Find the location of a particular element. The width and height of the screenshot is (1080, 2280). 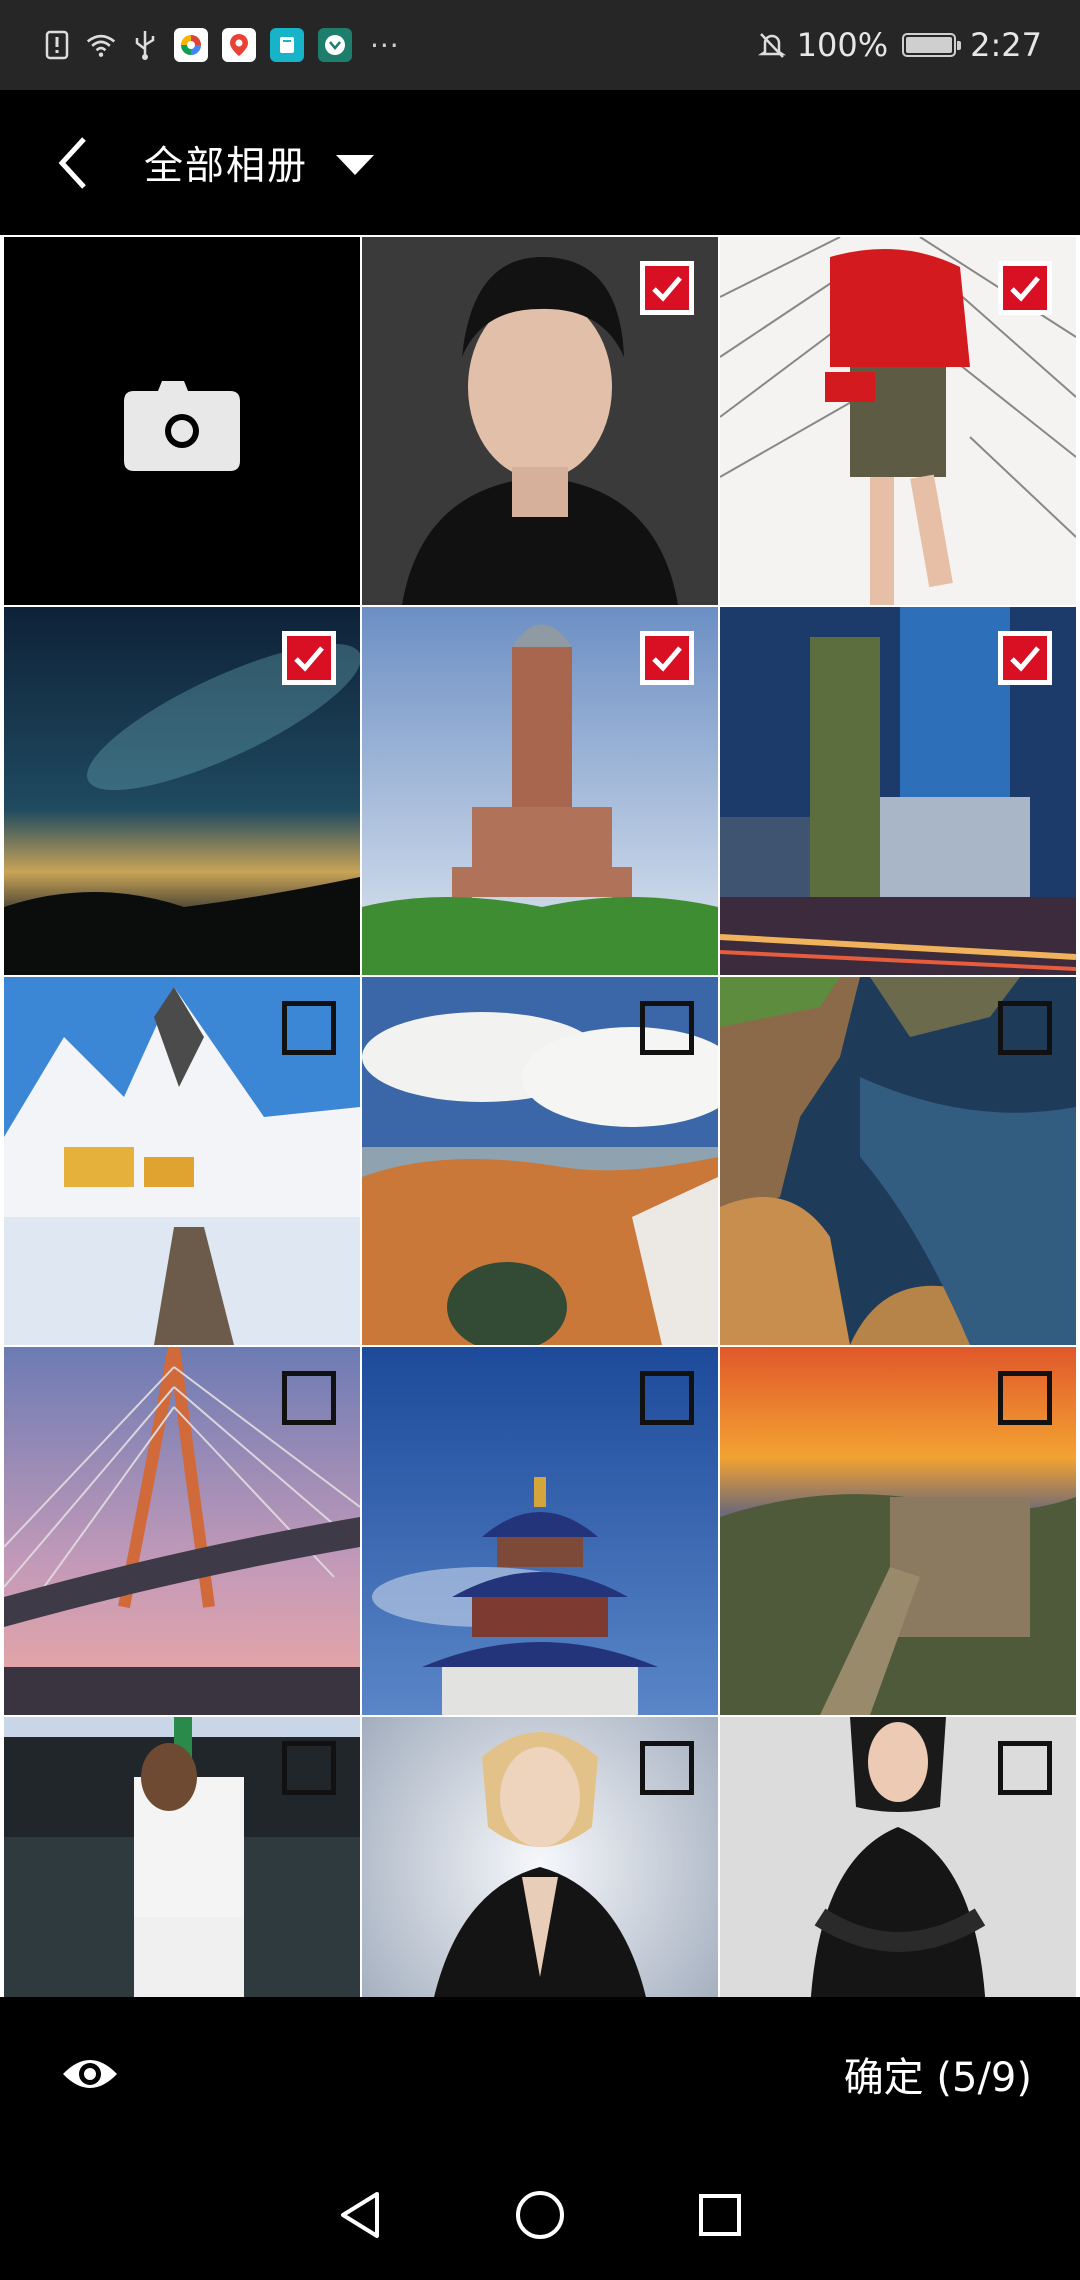

photo-tile-canyon-arch-clouds is located at coordinates (540, 1161).